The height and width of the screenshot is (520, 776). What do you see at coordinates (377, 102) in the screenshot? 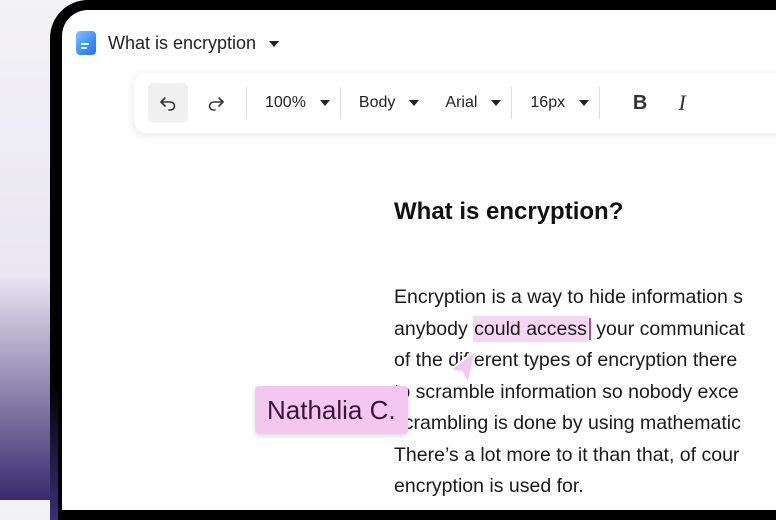
I see `text-style-value: Body` at bounding box center [377, 102].